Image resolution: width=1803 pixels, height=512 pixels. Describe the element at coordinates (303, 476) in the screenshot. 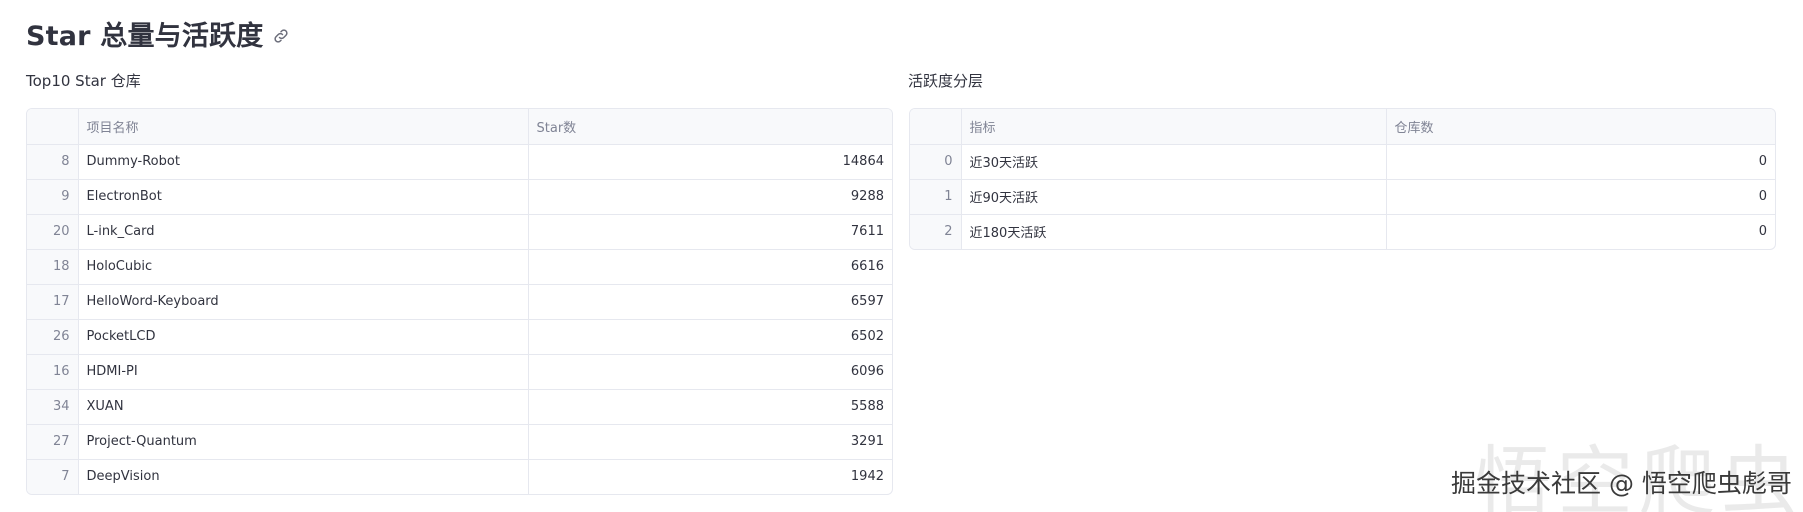

I see `cell-name: DeepVision` at that location.